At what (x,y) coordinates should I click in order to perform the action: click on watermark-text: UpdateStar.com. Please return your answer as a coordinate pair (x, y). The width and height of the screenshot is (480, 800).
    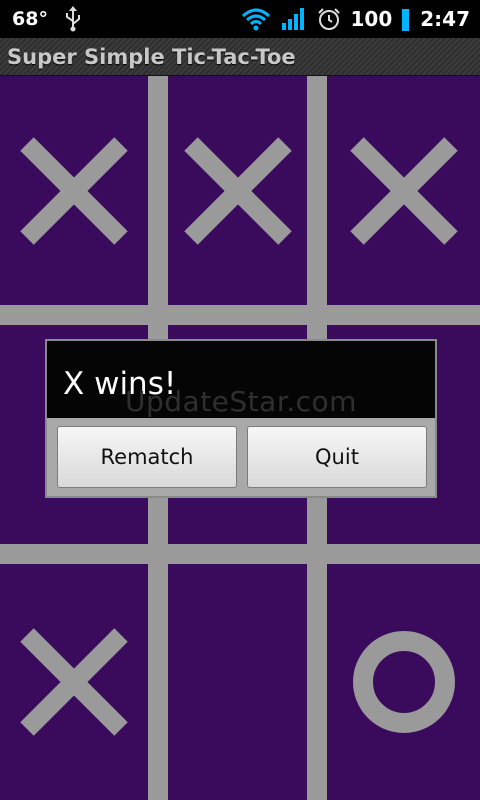
    Looking at the image, I should click on (241, 401).